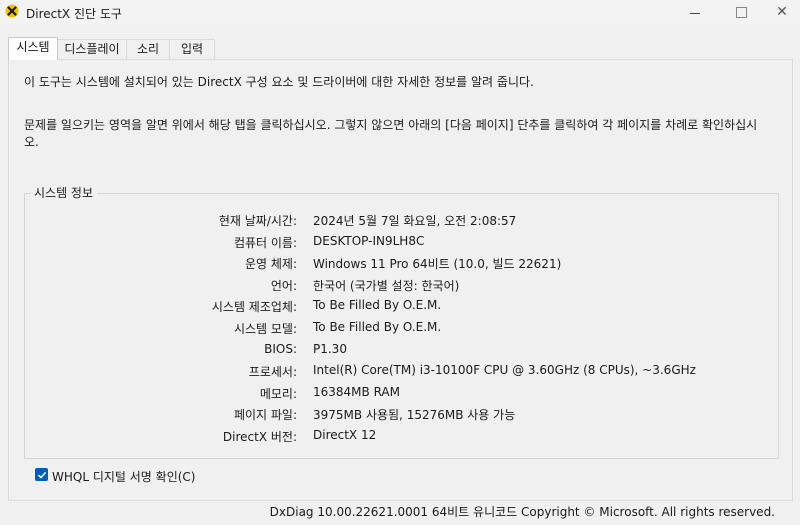 This screenshot has width=800, height=525. What do you see at coordinates (265, 415) in the screenshot?
I see `info-label: 페이지 파일:` at bounding box center [265, 415].